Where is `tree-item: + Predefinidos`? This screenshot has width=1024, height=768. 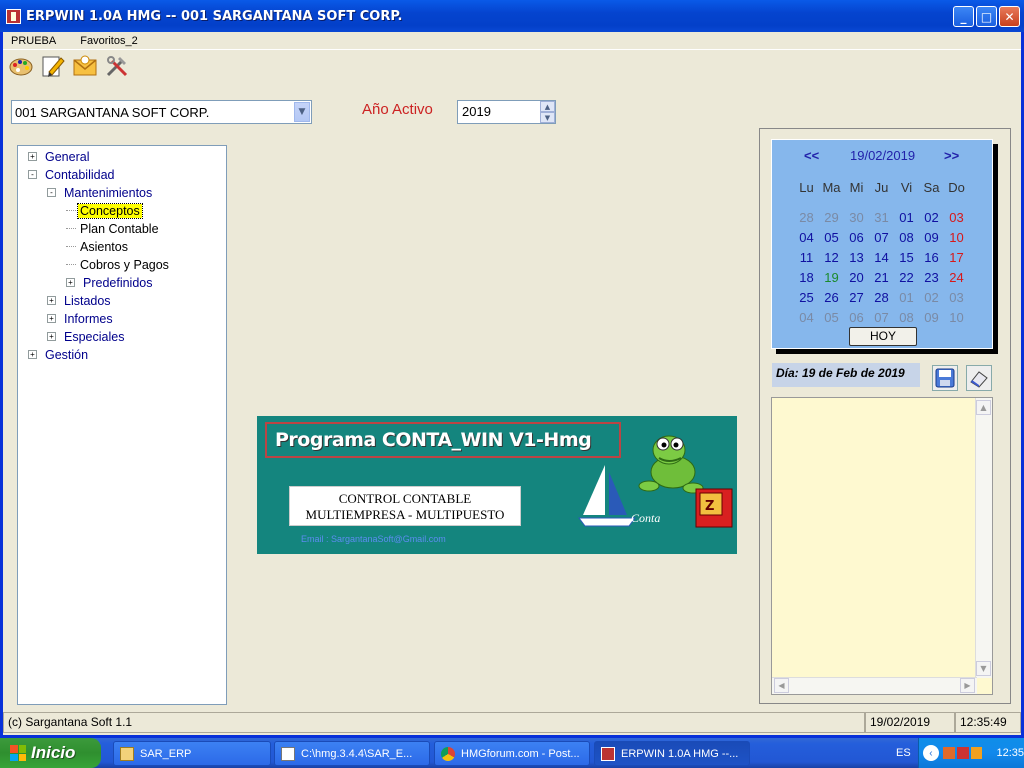 tree-item: + Predefinidos is located at coordinates (110, 282).